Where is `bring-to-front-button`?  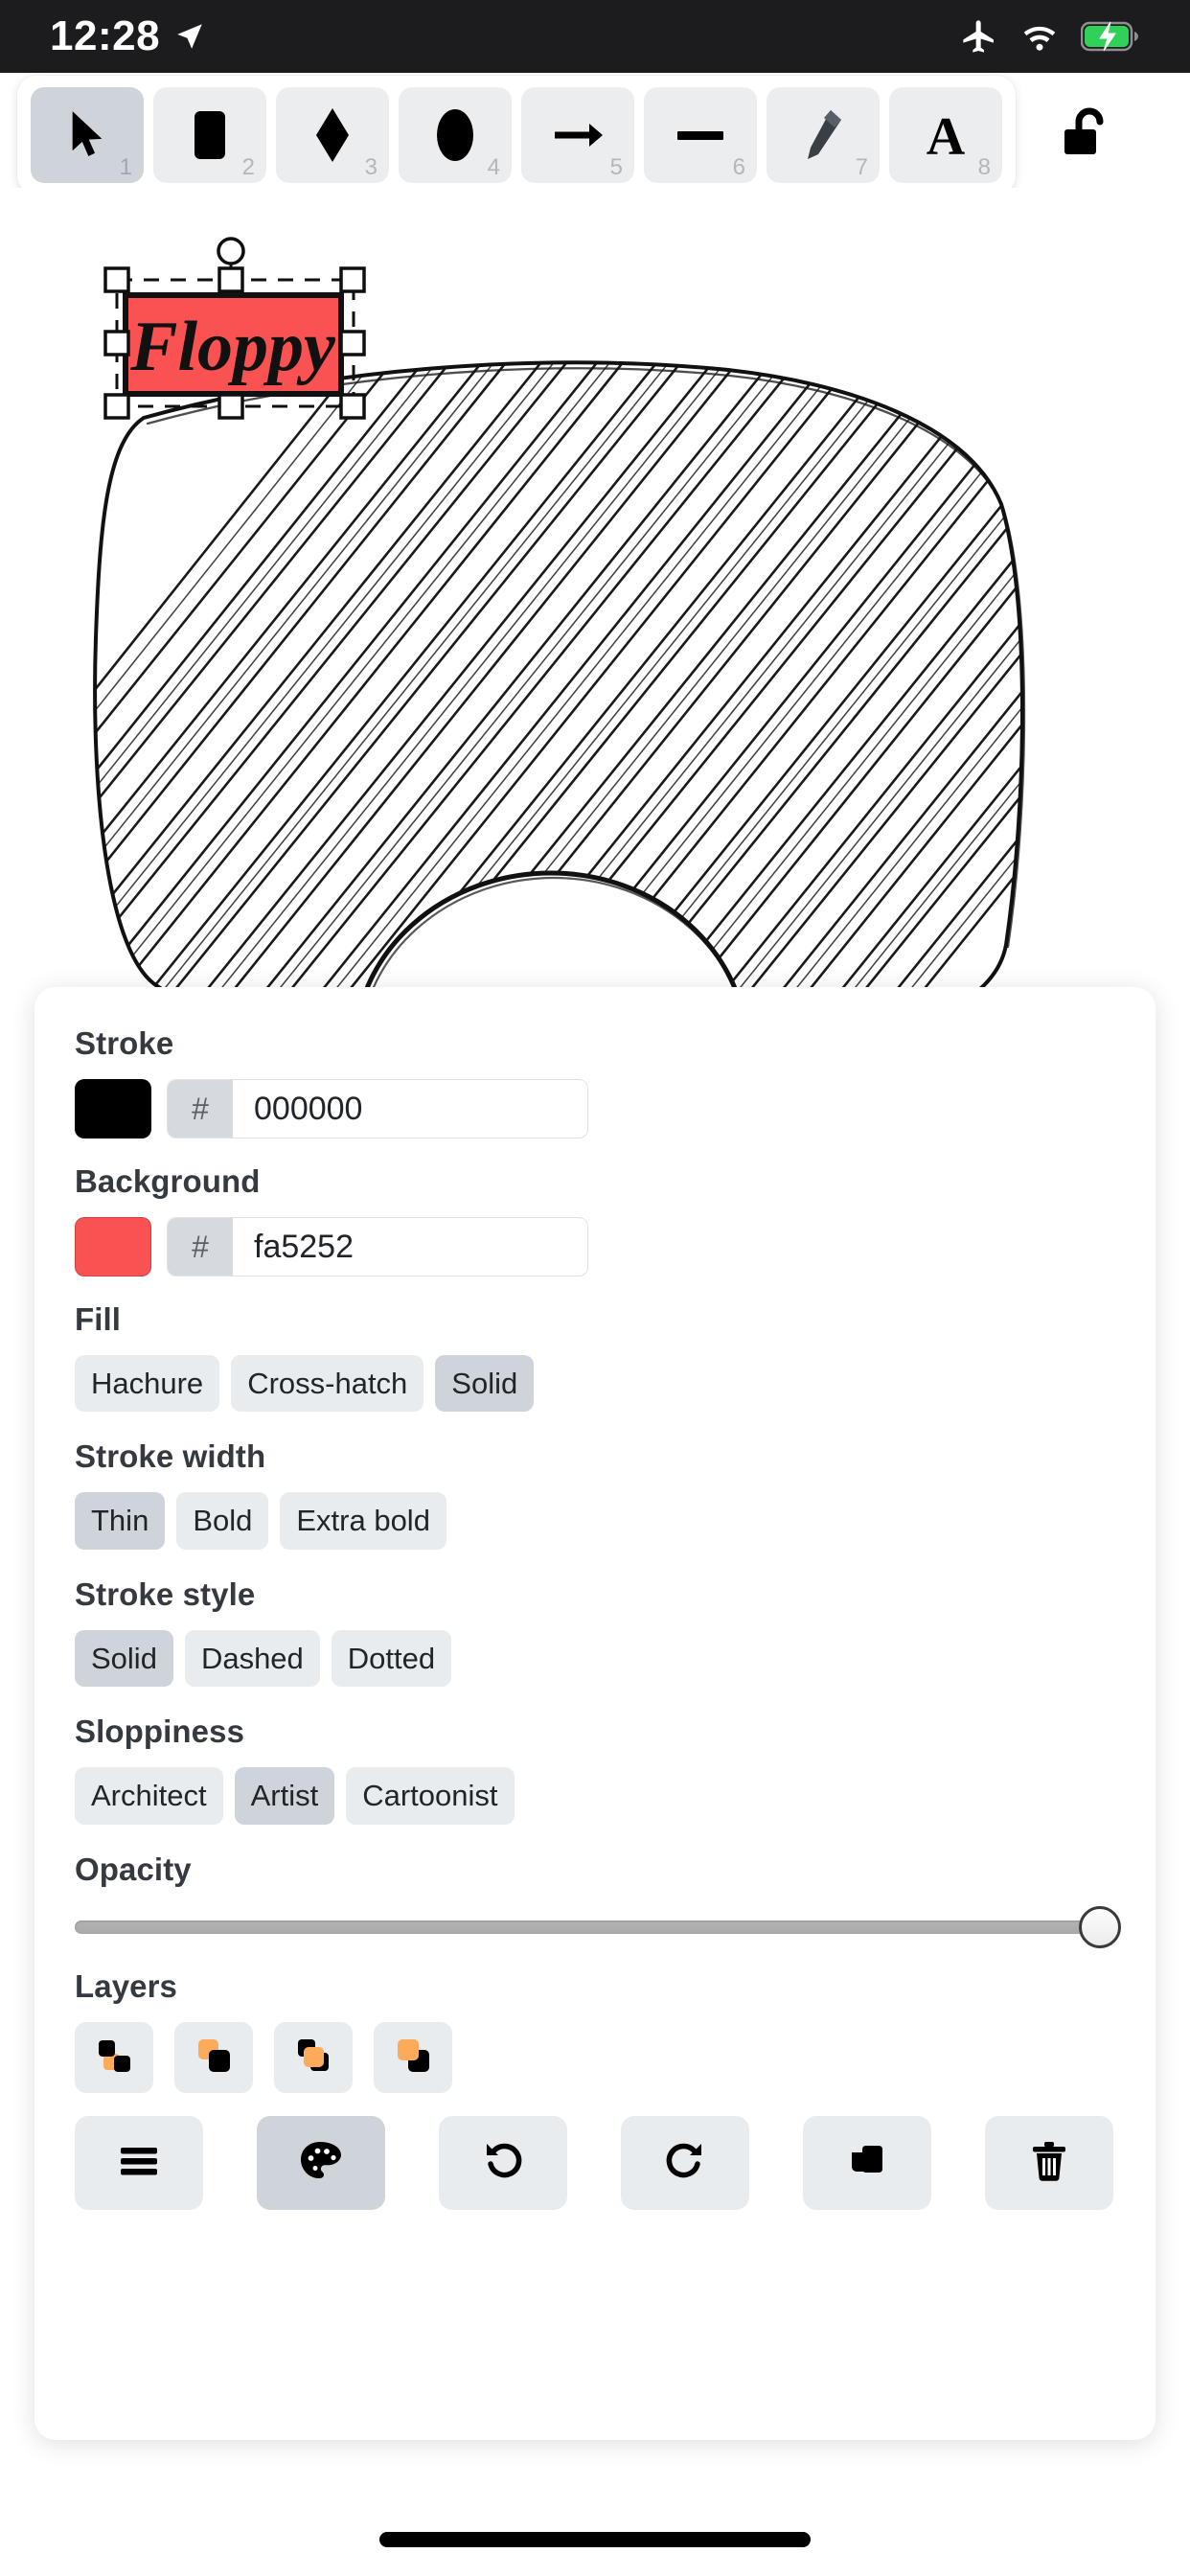 bring-to-front-button is located at coordinates (413, 2057).